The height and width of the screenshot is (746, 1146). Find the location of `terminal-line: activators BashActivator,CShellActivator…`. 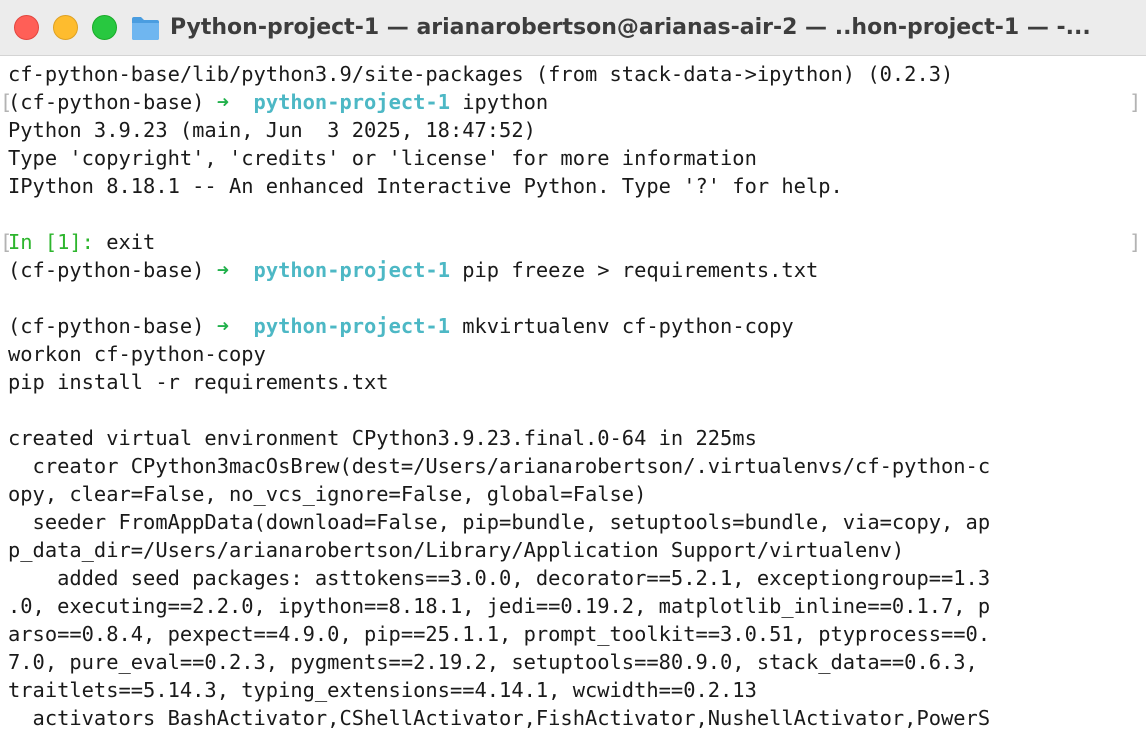

terminal-line: activators BashActivator,CShellActivator… is located at coordinates (577, 718).